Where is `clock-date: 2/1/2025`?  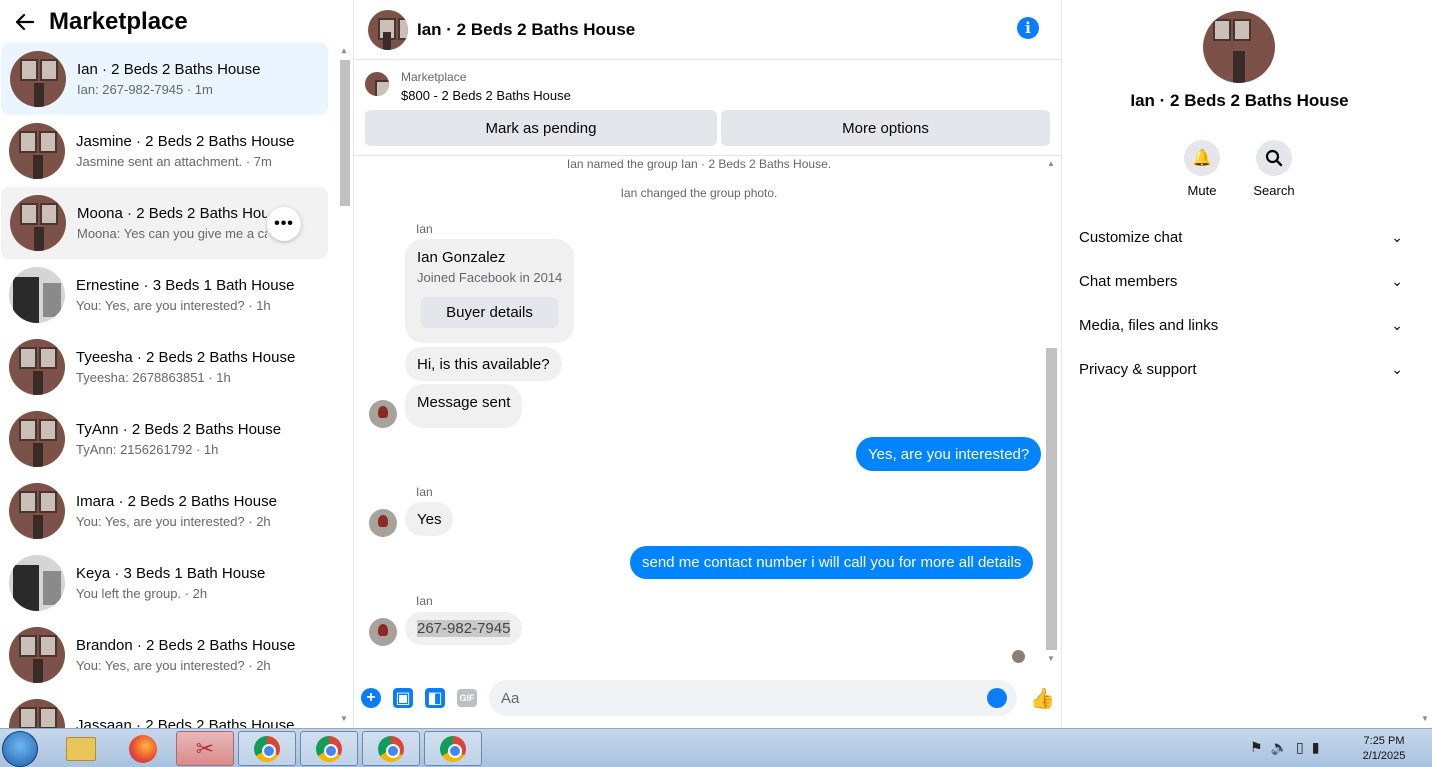 clock-date: 2/1/2025 is located at coordinates (1384, 756).